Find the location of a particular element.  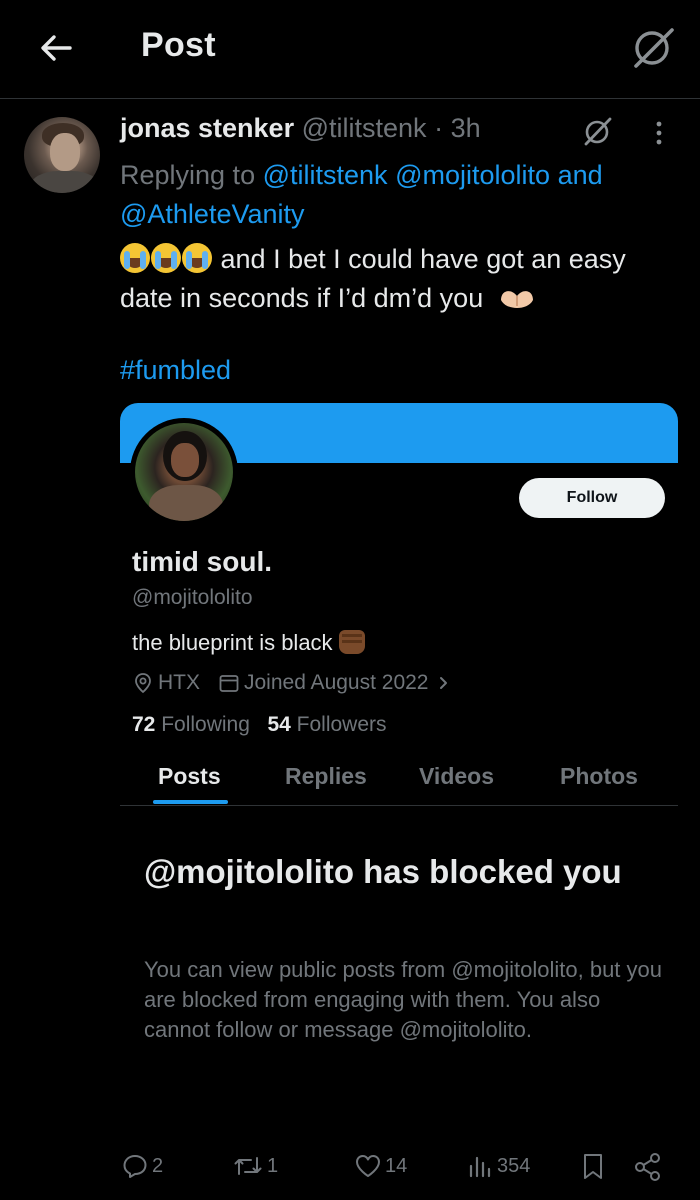

mention-link: @AthleteVanity is located at coordinates (212, 214).